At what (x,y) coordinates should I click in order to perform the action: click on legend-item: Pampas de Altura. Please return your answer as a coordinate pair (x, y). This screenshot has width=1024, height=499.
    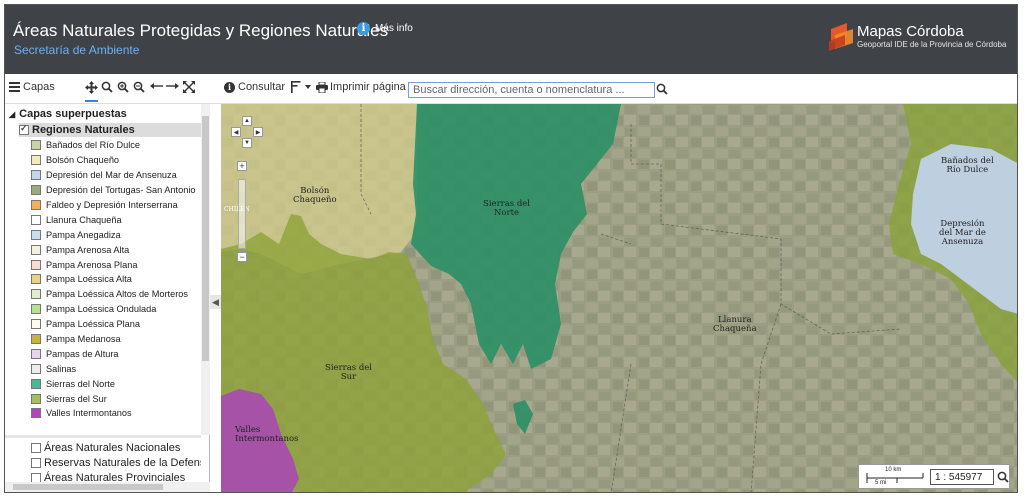
    Looking at the image, I should click on (116, 353).